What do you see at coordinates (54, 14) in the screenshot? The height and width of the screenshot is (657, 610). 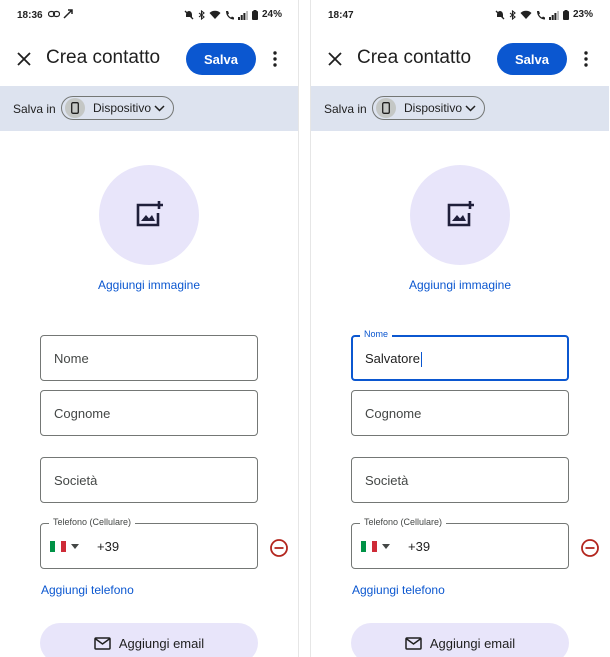 I see `link-icon` at bounding box center [54, 14].